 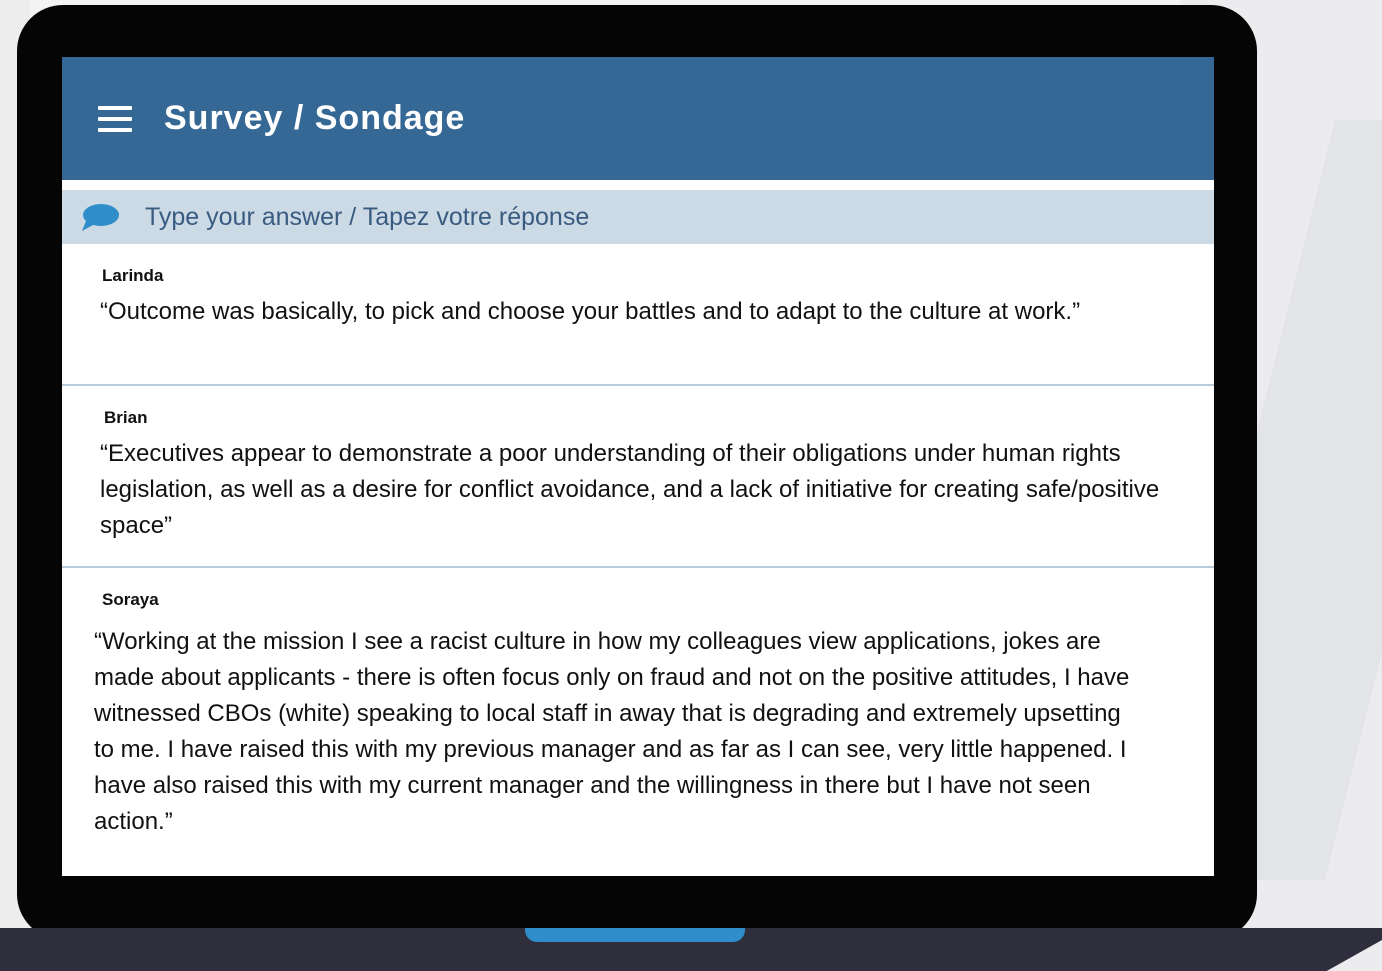 What do you see at coordinates (638, 217) in the screenshot?
I see `answer-input: Type your answer / Tapez votre réponse` at bounding box center [638, 217].